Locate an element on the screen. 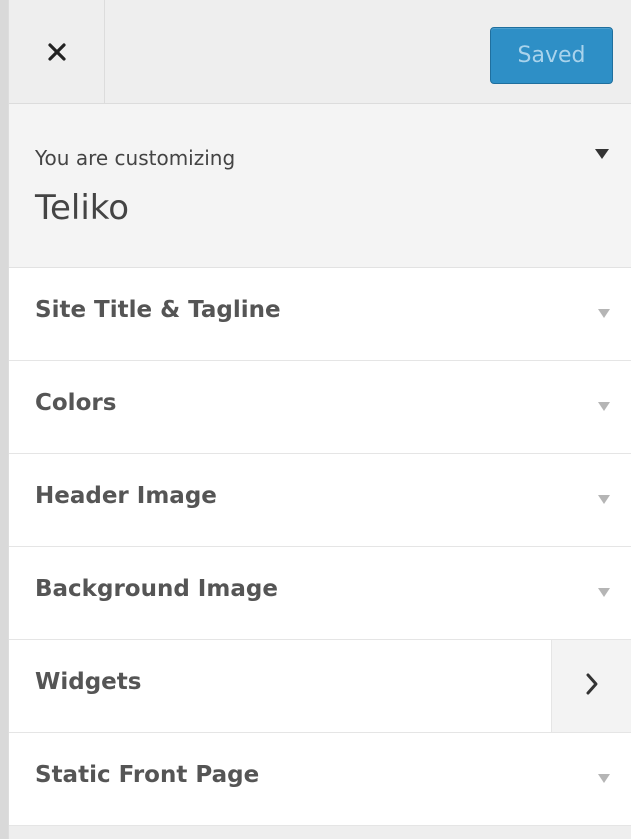 The height and width of the screenshot is (839, 631). close-button is located at coordinates (57, 51).